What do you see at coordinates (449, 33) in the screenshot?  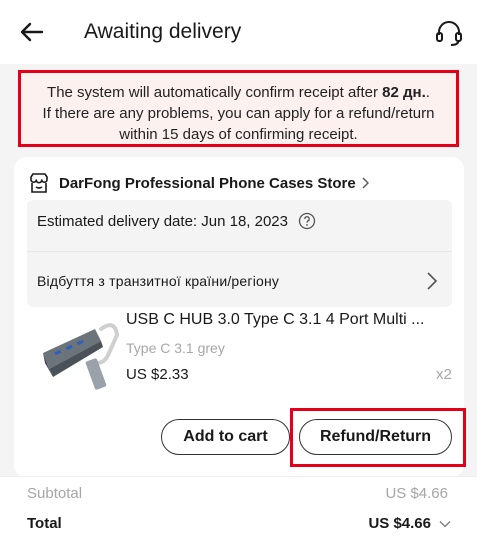 I see `headset-icon` at bounding box center [449, 33].